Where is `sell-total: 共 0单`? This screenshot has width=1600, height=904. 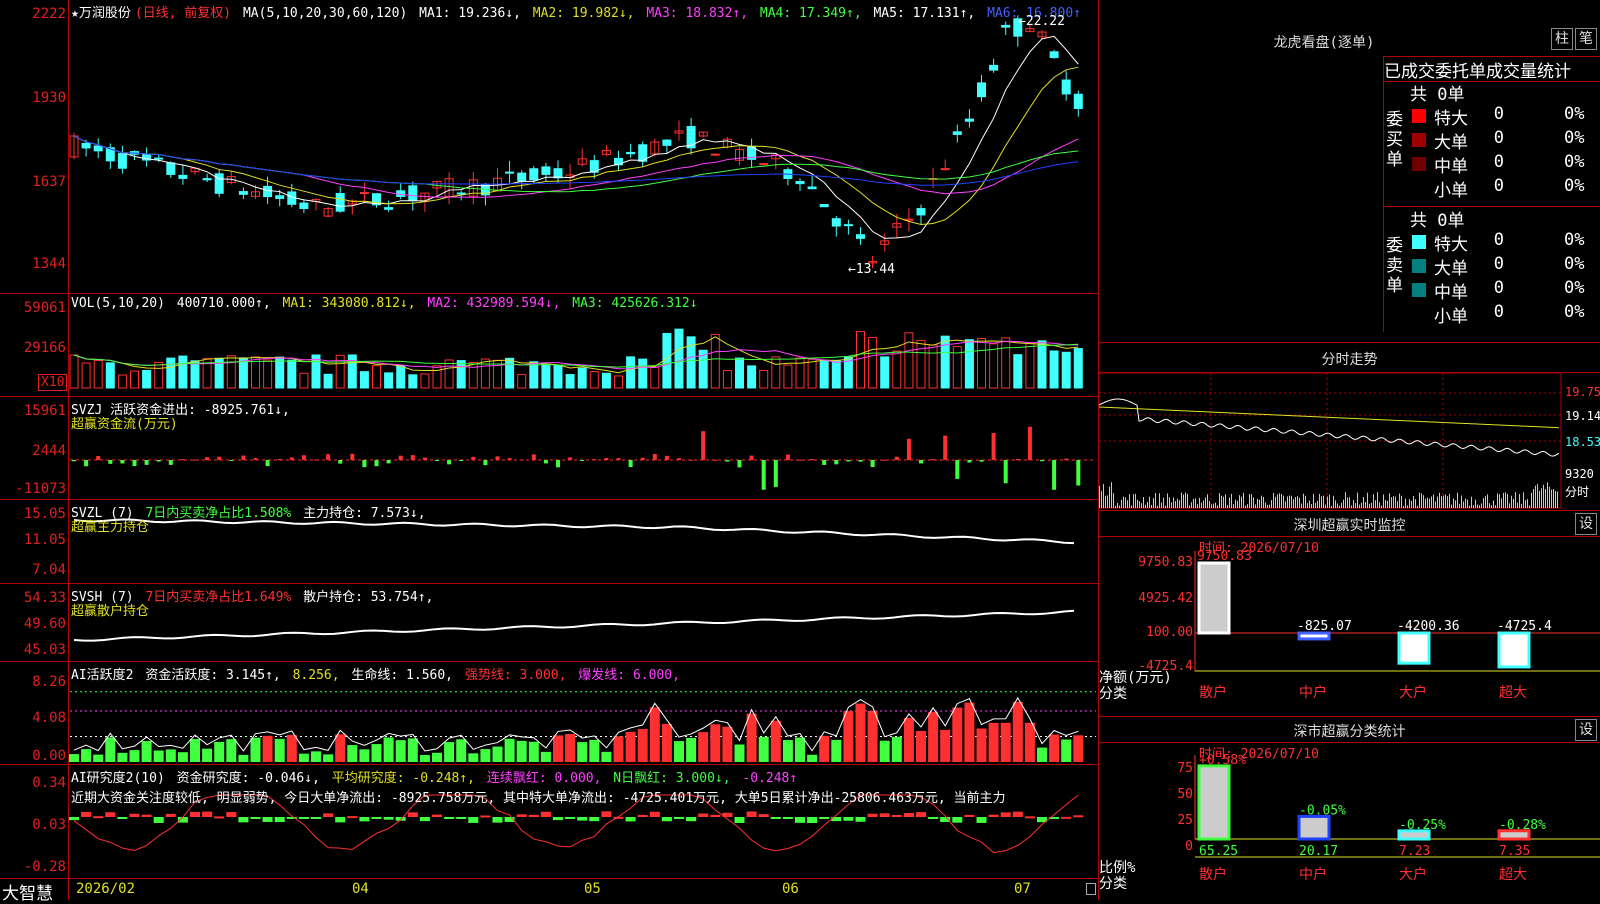
sell-total: 共 0单 is located at coordinates (1437, 221).